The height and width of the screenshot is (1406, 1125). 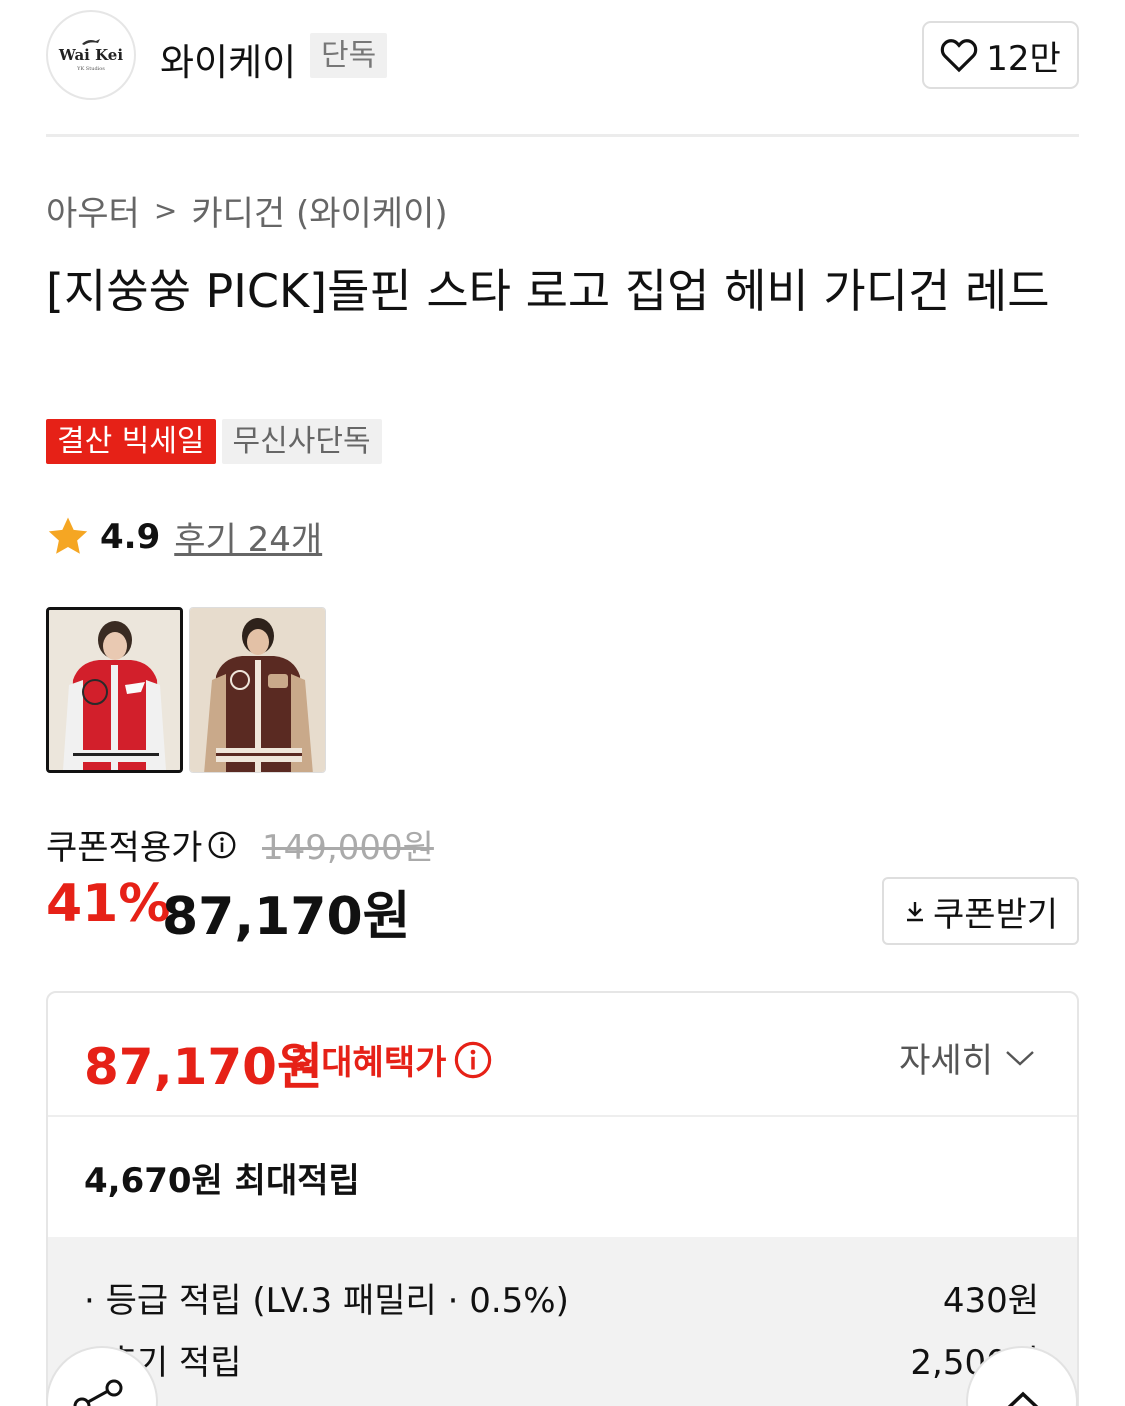 What do you see at coordinates (326, 1301) in the screenshot?
I see `points-detail-label: · 등급 적립 (LV.3 패밀리 · 0.5%)` at bounding box center [326, 1301].